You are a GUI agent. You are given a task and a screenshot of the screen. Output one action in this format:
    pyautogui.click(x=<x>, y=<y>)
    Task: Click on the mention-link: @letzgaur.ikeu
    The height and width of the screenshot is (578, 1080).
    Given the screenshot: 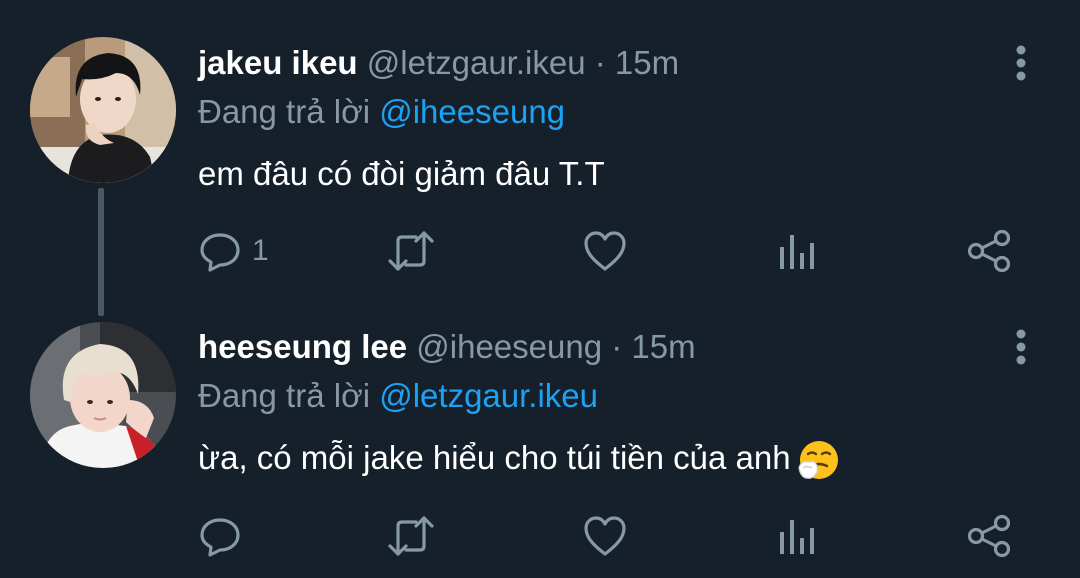 What is the action you would take?
    pyautogui.click(x=488, y=395)
    